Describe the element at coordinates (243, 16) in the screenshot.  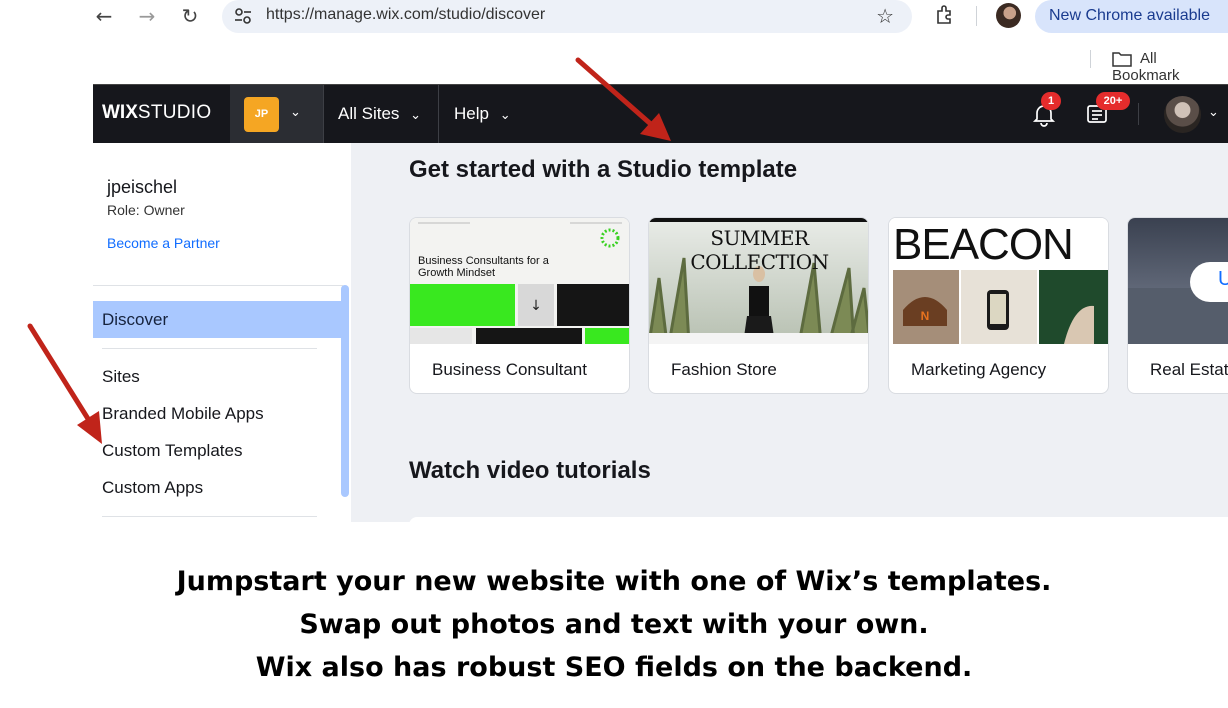
I see `site-info-icon` at that location.